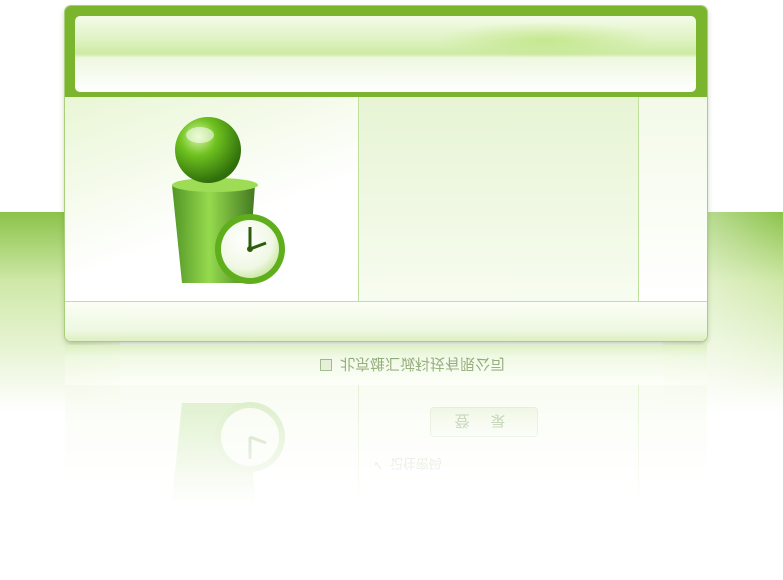 The image size is (783, 580). Describe the element at coordinates (228, 451) in the screenshot. I see `logo-reflection-icon` at that location.